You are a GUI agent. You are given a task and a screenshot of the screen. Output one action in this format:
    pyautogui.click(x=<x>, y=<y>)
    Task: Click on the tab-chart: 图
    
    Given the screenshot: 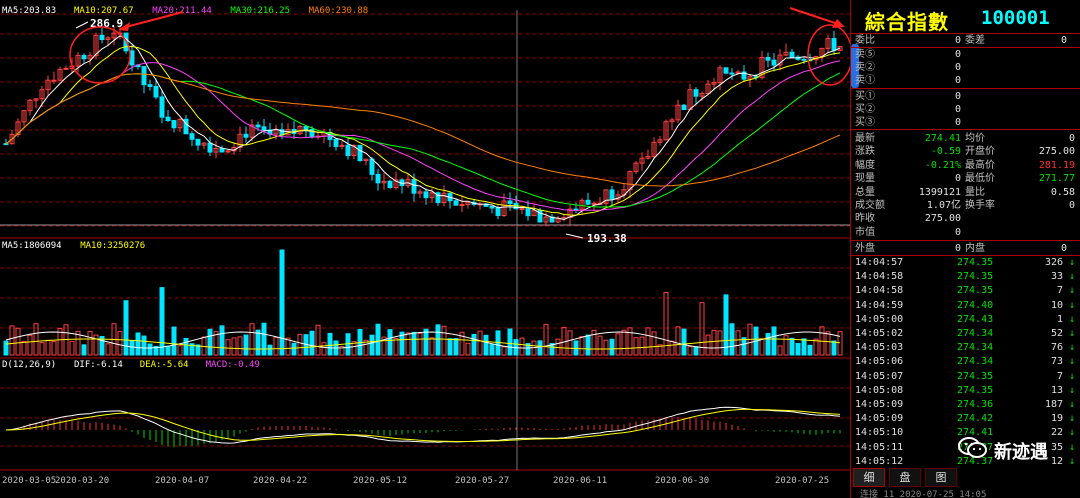 What is the action you would take?
    pyautogui.click(x=941, y=477)
    